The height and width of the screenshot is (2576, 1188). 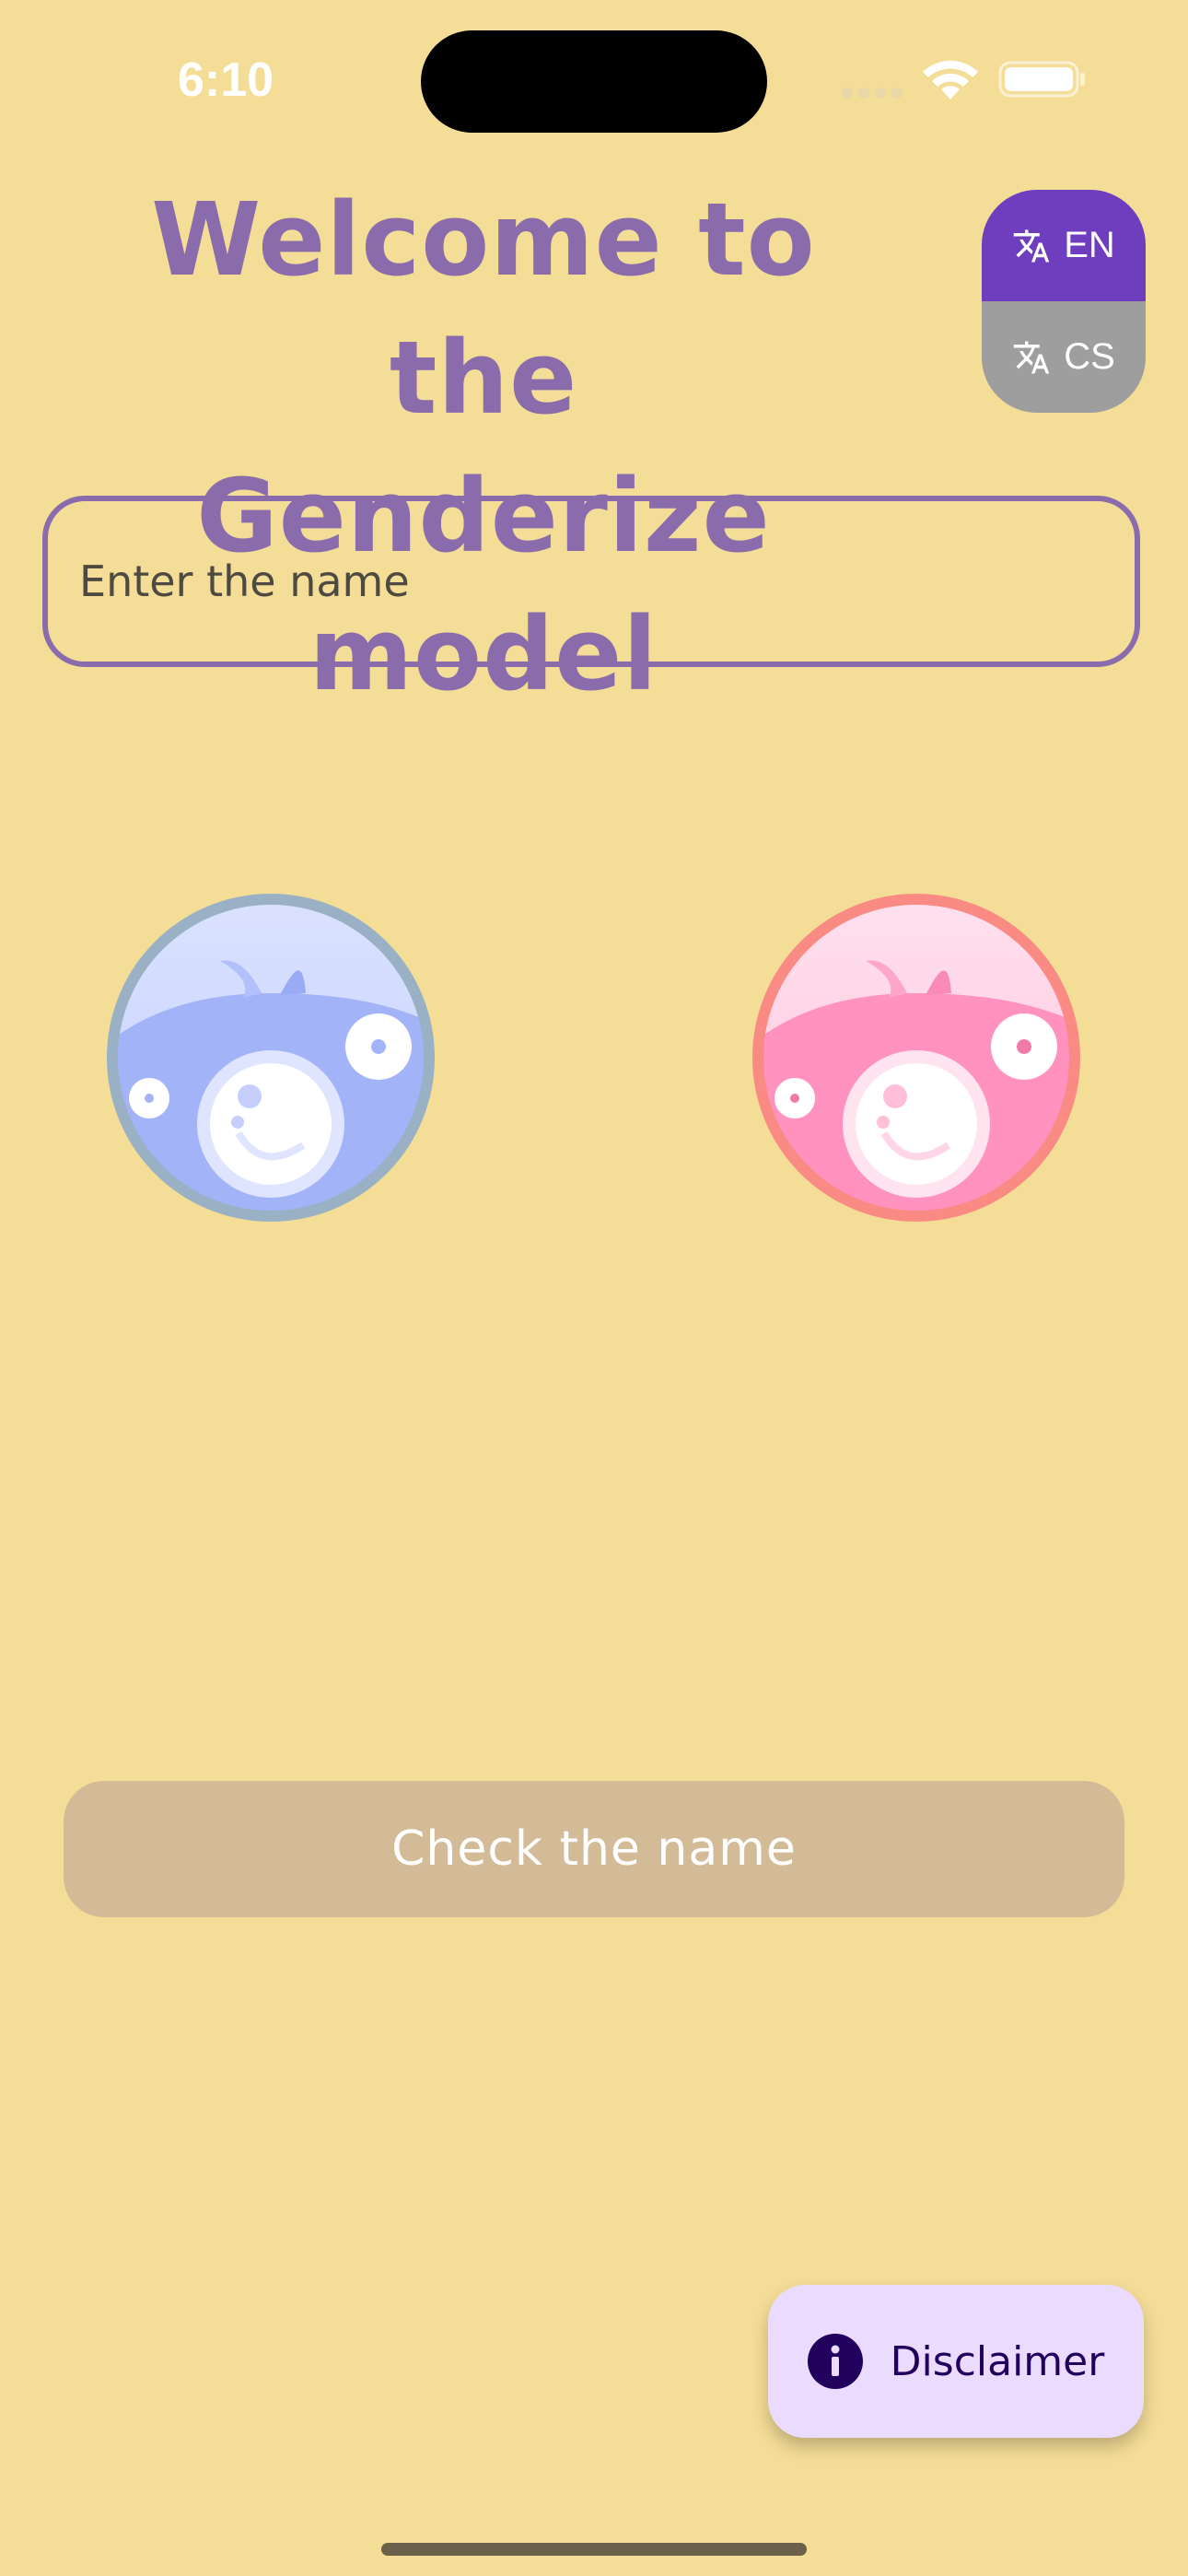 What do you see at coordinates (594, 2549) in the screenshot?
I see `home-indicator` at bounding box center [594, 2549].